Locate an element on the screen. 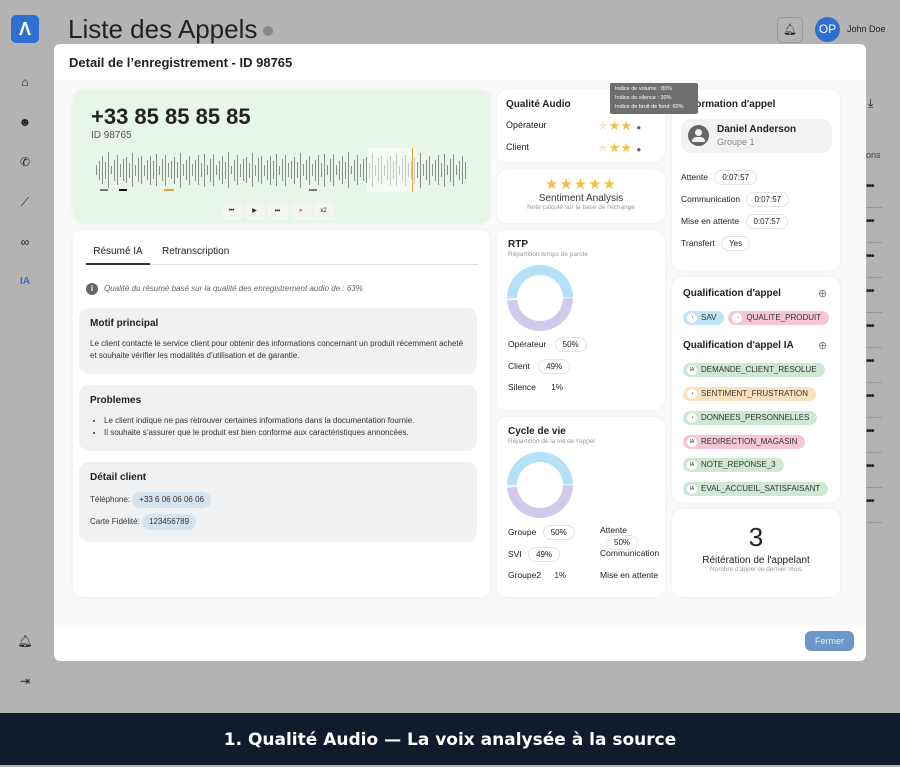 Image resolution: width=900 pixels, height=767 pixels. operator-label: Opérateur is located at coordinates (526, 125).